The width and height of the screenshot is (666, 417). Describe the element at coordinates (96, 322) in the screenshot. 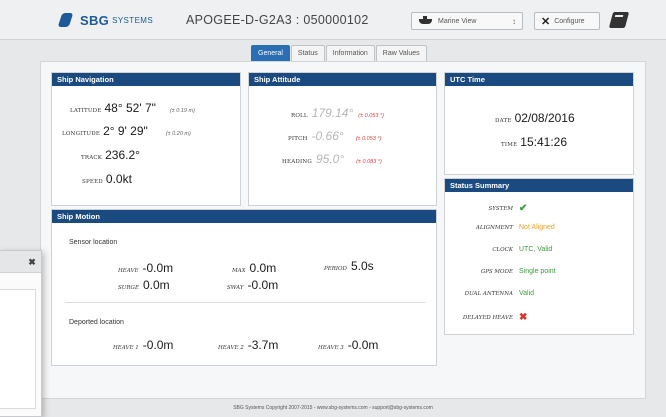

I see `deported-location-title: Deported location` at that location.